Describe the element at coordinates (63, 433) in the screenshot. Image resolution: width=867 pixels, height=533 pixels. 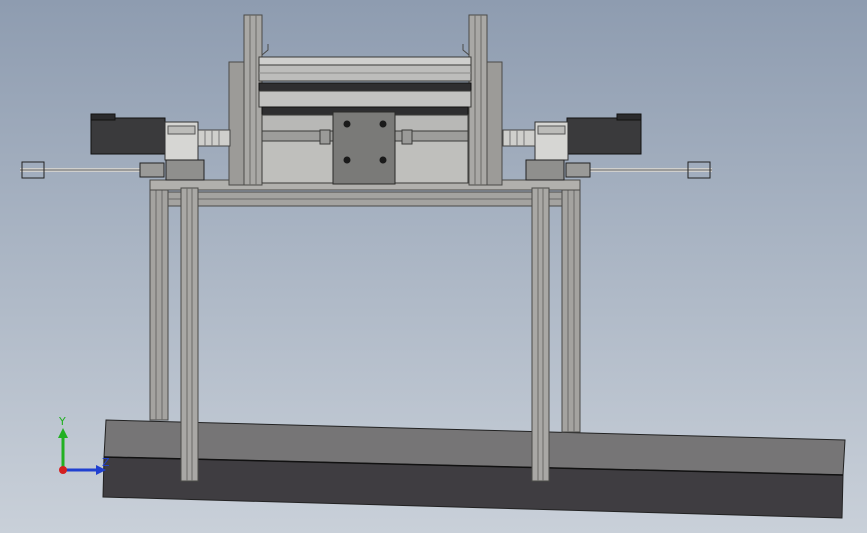
I see `y-axis-head` at that location.